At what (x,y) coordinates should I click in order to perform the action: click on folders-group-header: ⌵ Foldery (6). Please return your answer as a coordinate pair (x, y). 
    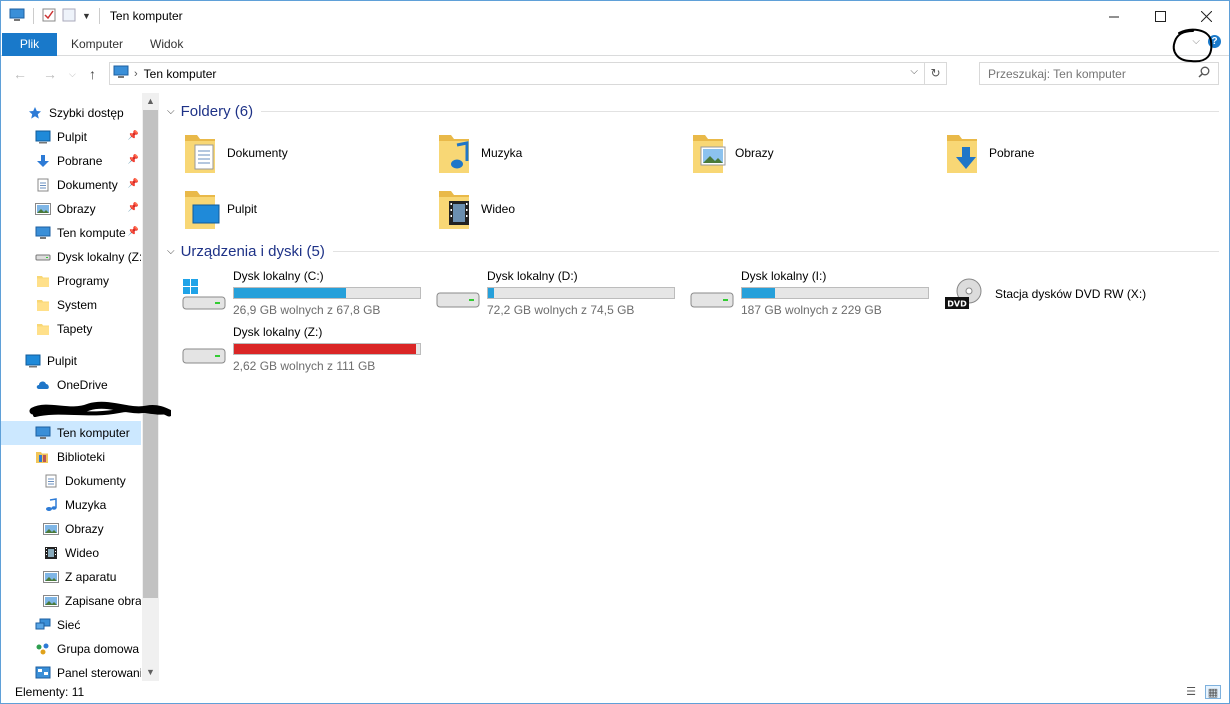
    Looking at the image, I should click on (693, 111).